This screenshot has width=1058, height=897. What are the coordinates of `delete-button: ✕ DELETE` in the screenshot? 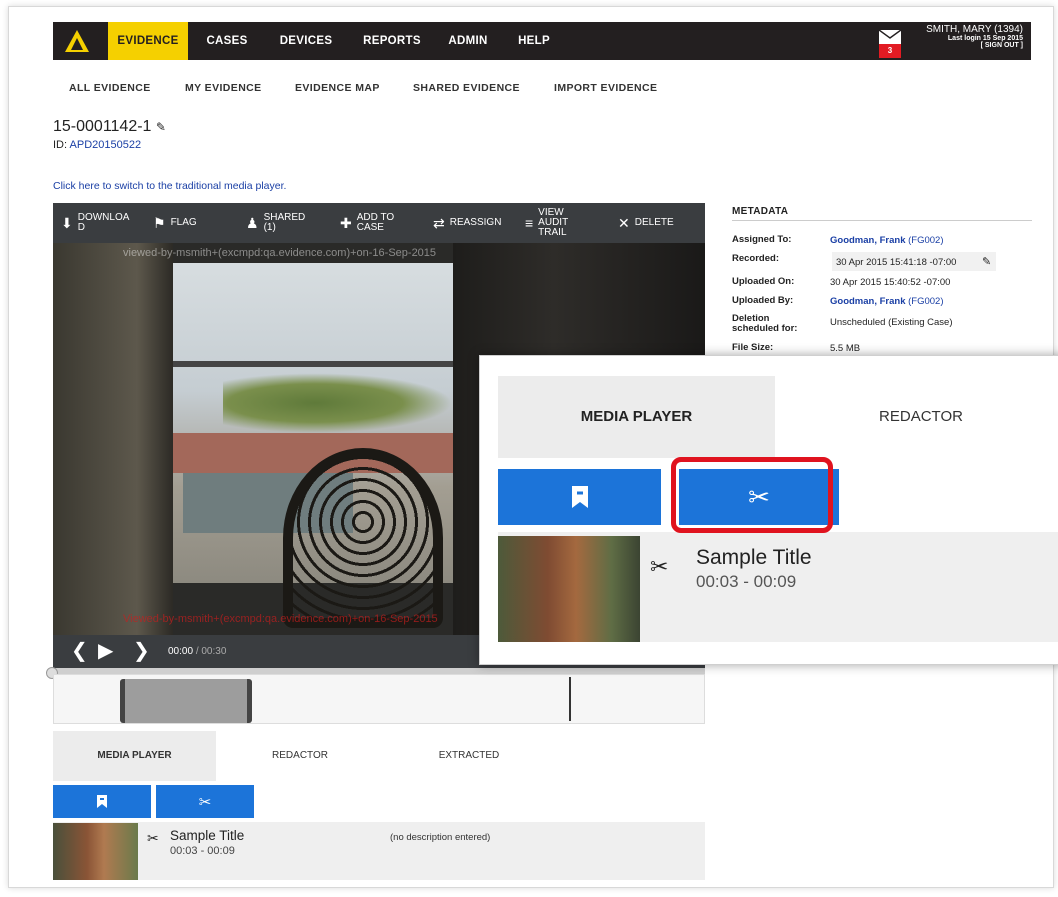 It's located at (646, 223).